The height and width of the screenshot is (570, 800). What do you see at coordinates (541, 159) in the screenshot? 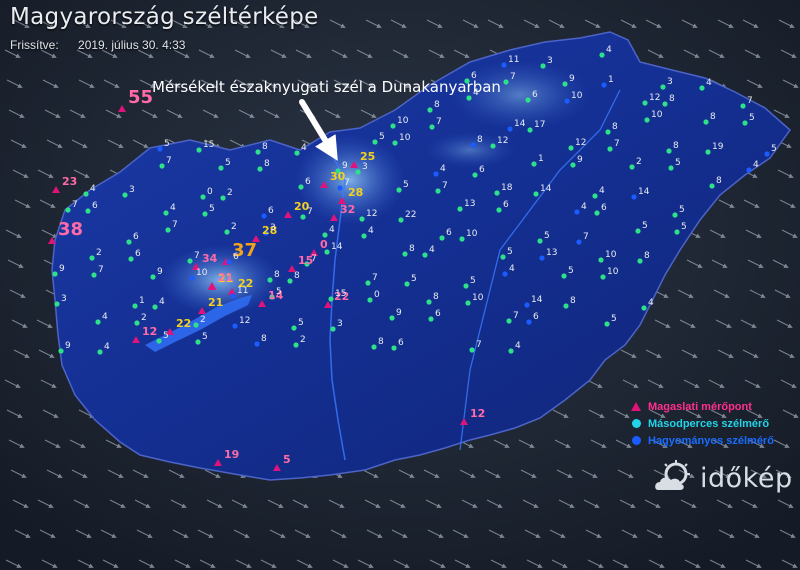
I see `station-label: 1` at bounding box center [541, 159].